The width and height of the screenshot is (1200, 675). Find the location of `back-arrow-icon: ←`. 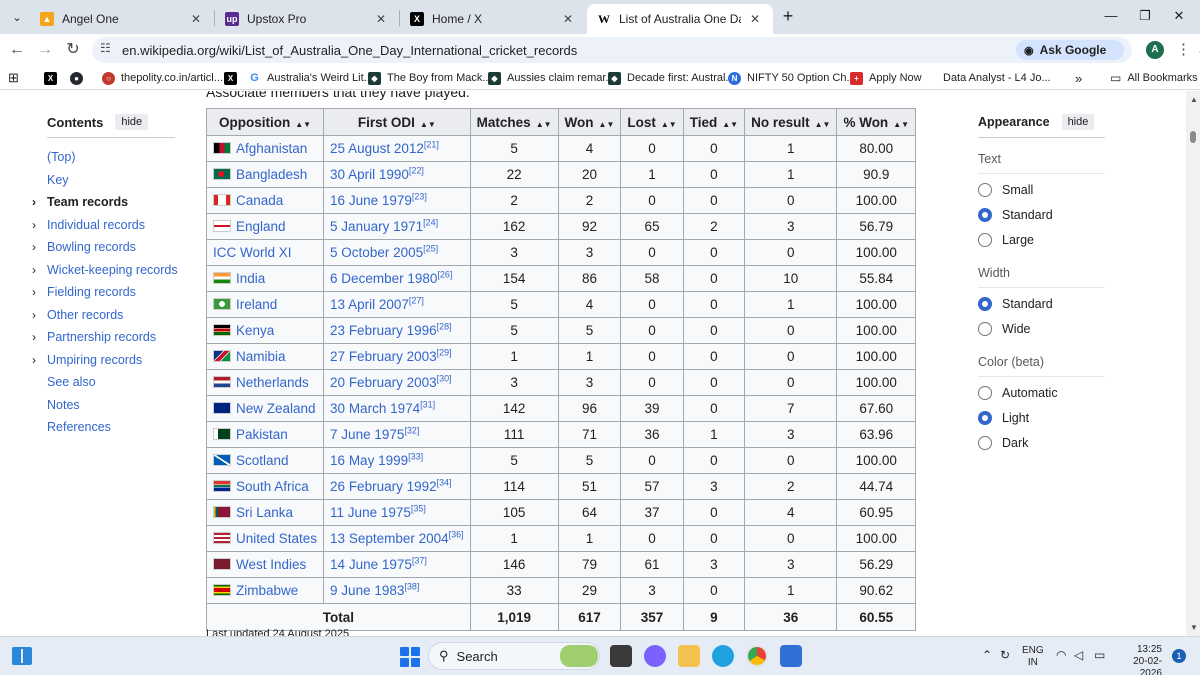

back-arrow-icon: ← is located at coordinates (17, 50).